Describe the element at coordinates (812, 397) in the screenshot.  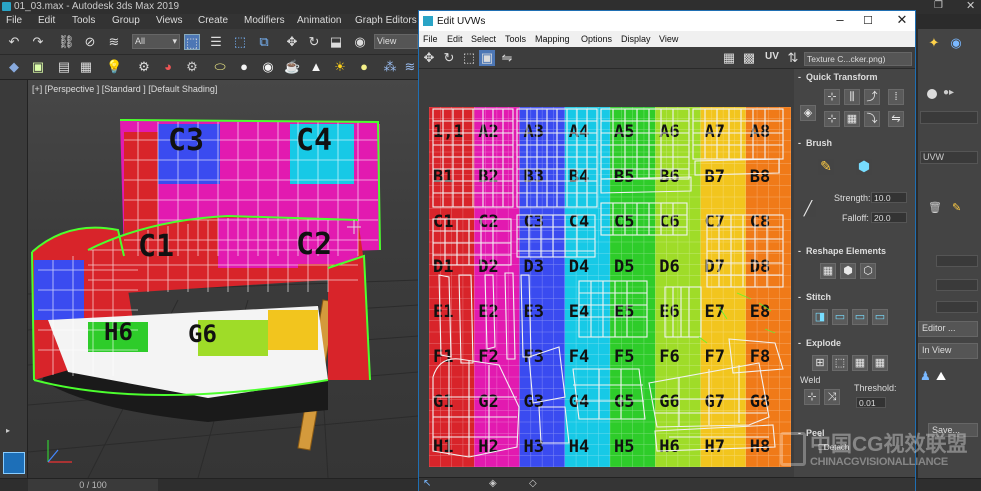
I see `weld-selected-icon: ⊹` at that location.